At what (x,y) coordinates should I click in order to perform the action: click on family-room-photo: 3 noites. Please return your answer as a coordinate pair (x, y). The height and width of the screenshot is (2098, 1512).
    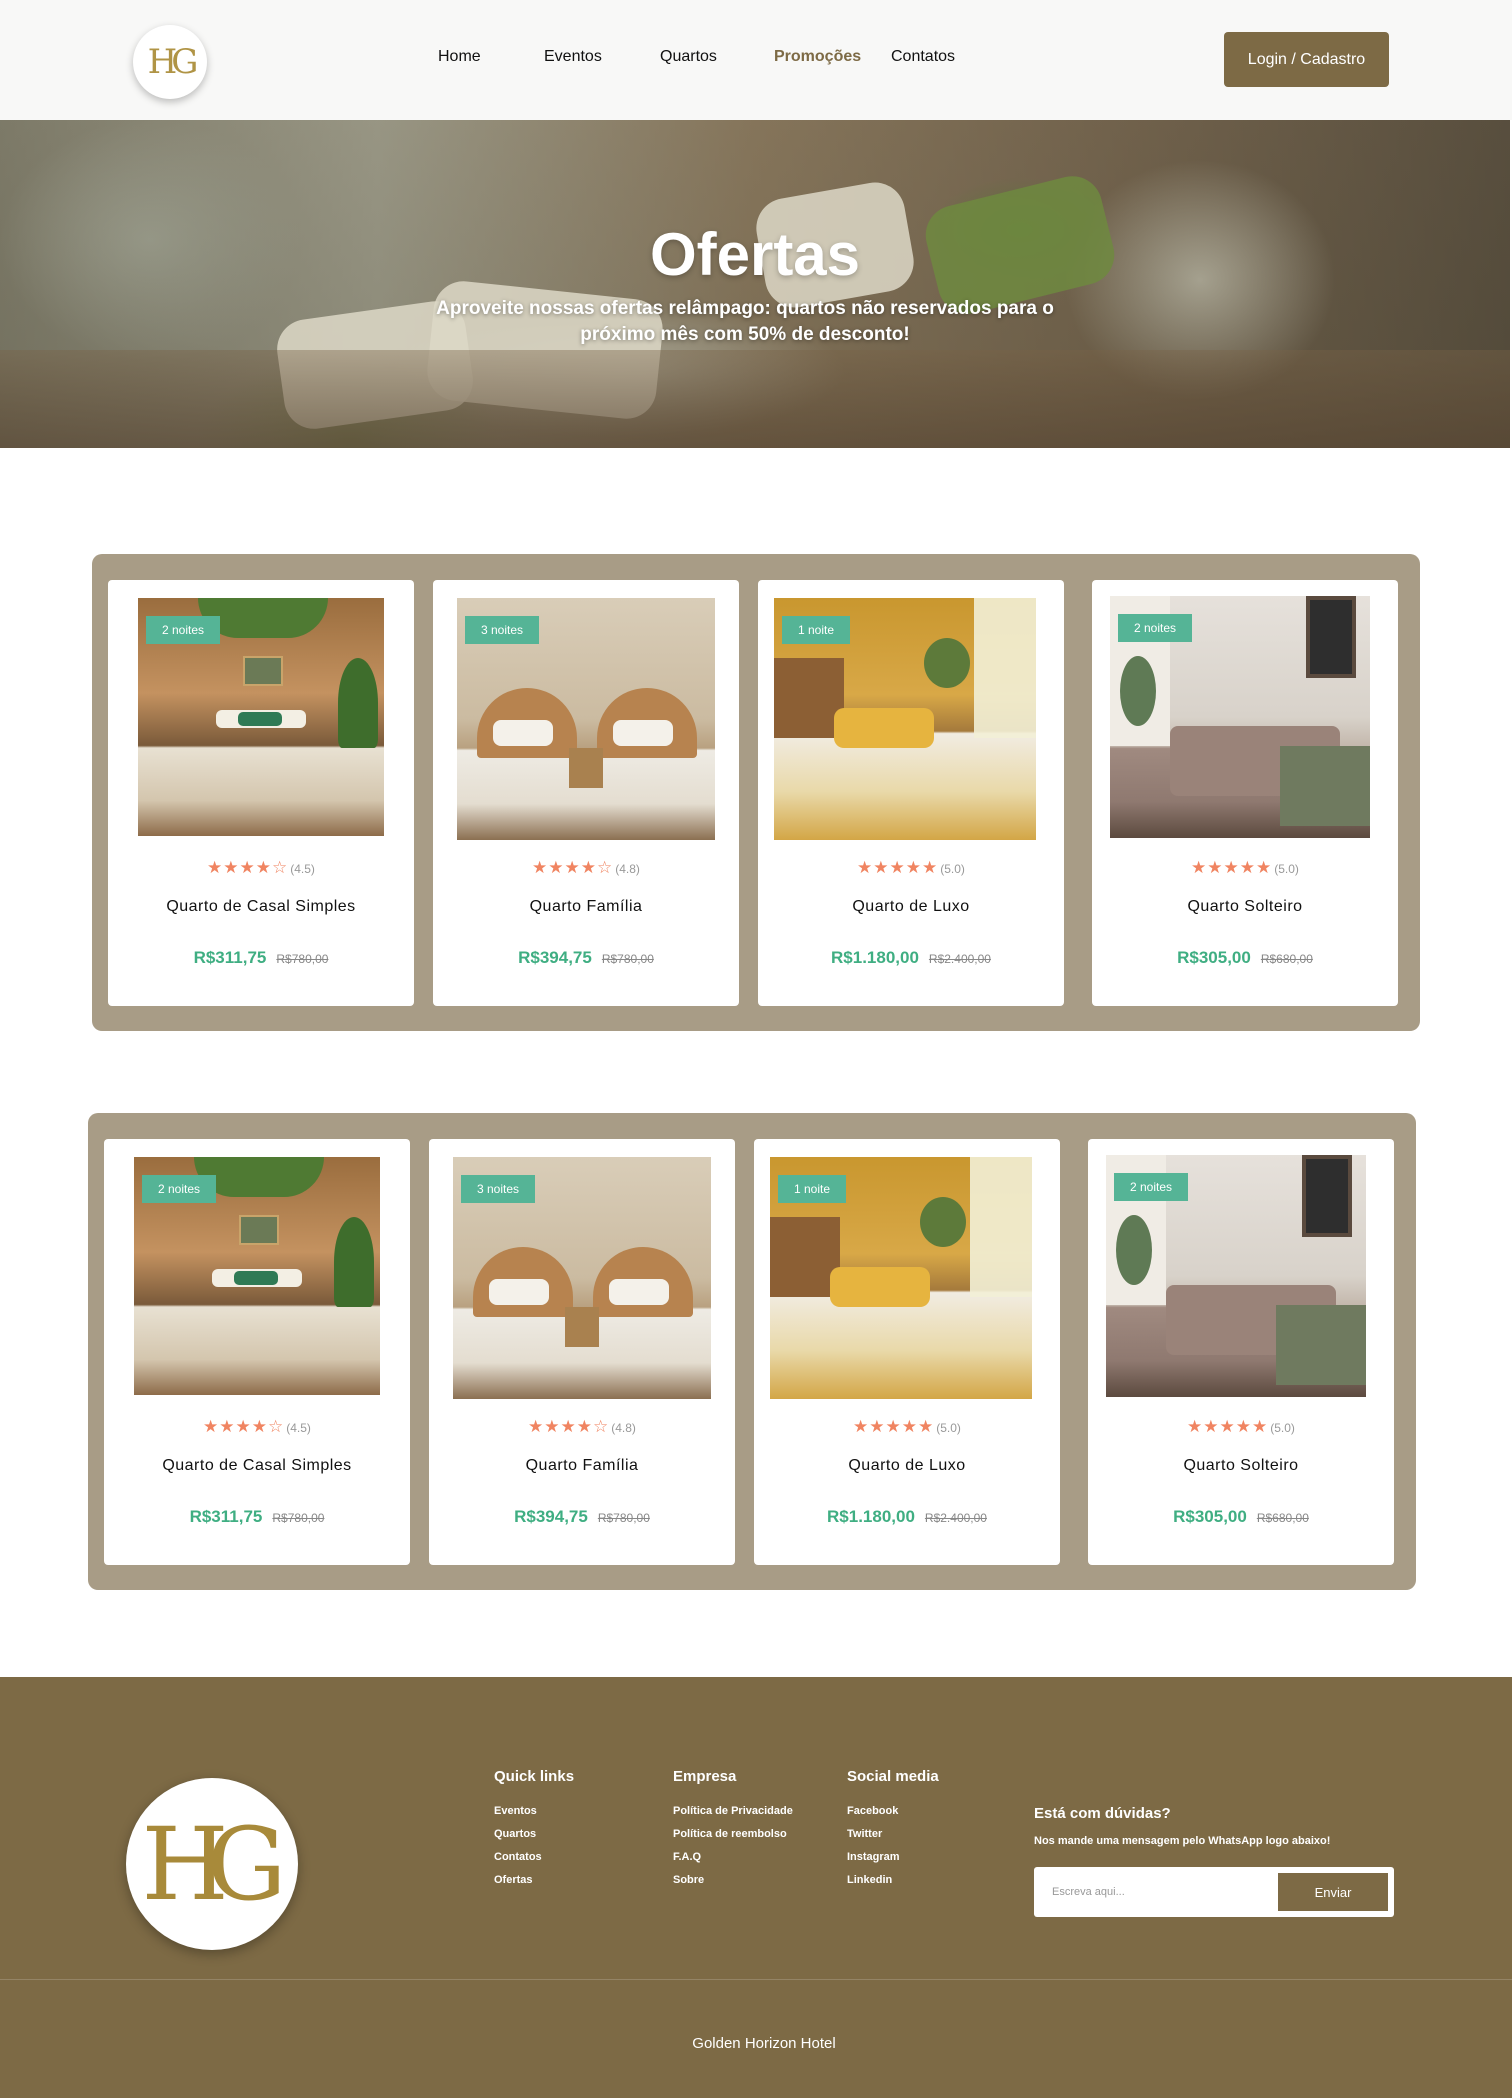
    Looking at the image, I should click on (582, 1278).